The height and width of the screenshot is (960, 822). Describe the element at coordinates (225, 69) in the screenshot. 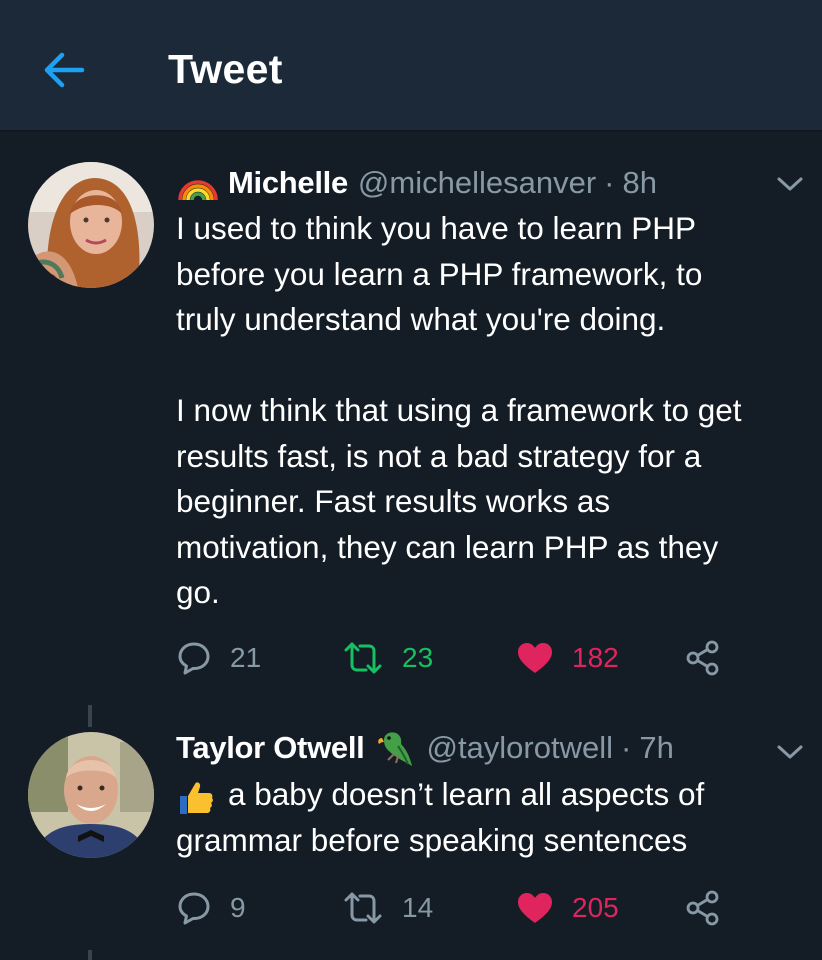

I see `page-title: Tweet` at that location.